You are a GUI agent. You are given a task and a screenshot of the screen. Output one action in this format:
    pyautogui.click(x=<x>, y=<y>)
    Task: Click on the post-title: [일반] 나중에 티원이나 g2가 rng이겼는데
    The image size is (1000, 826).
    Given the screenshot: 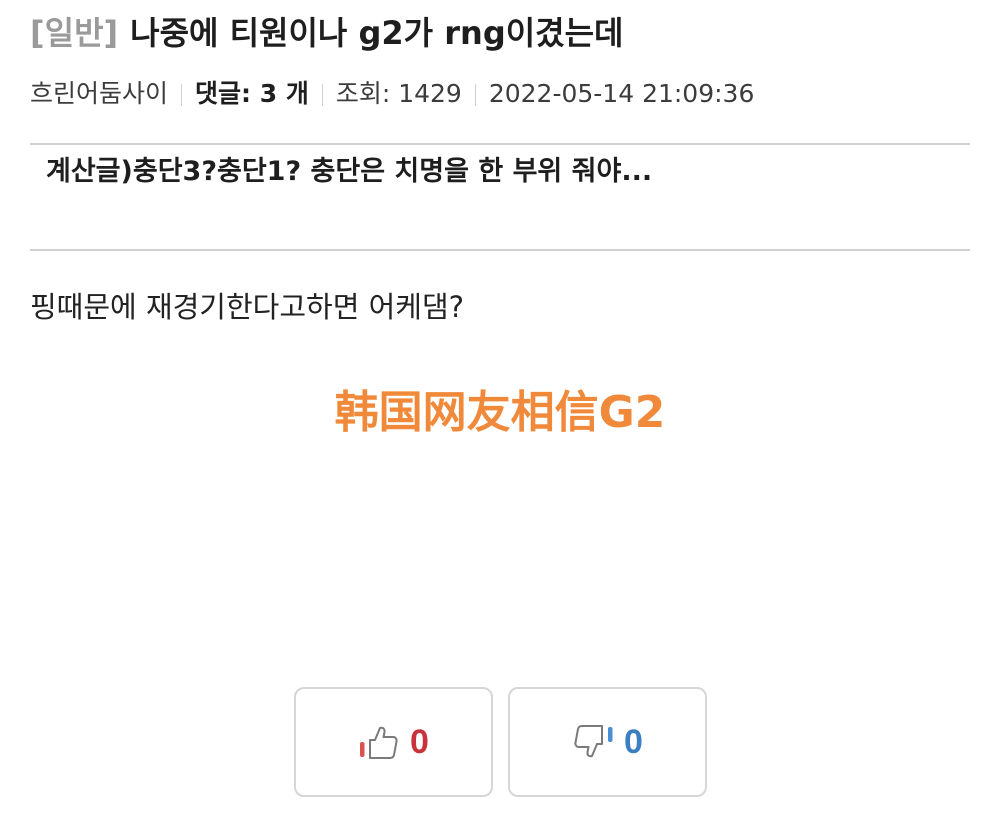 What is the action you would take?
    pyautogui.click(x=326, y=33)
    